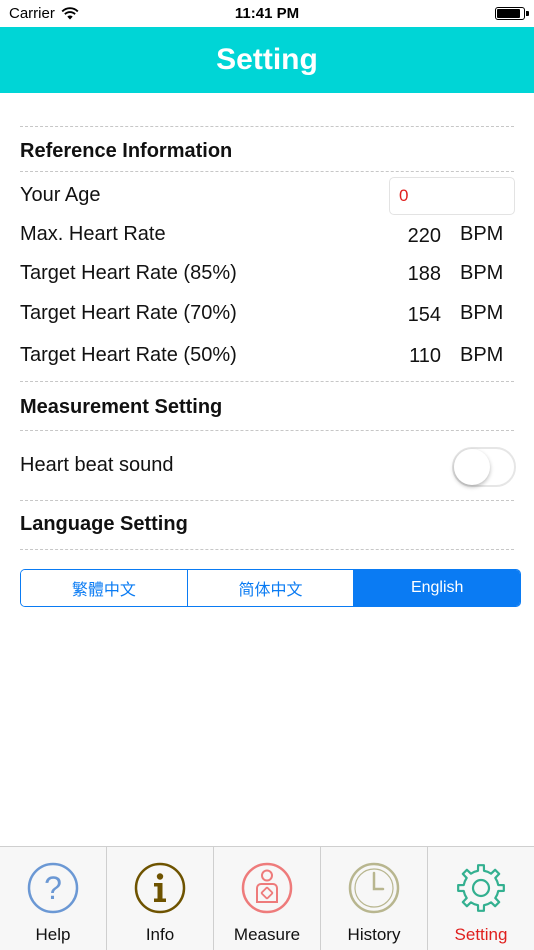 Image resolution: width=534 pixels, height=950 pixels. What do you see at coordinates (93, 234) in the screenshot?
I see `max-heart-rate-label: Max. Heart Rate` at bounding box center [93, 234].